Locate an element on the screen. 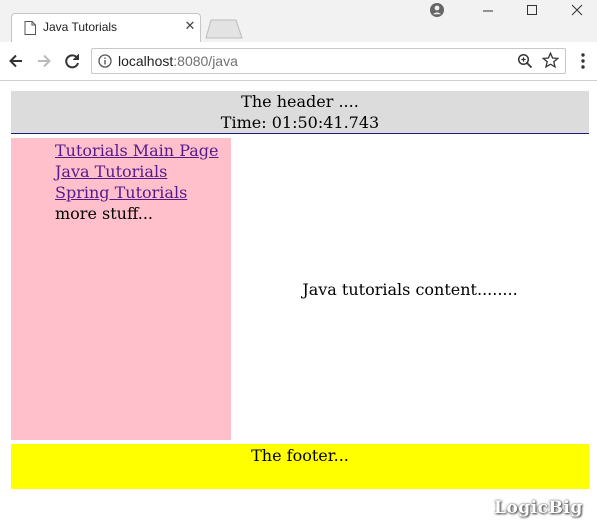 The height and width of the screenshot is (529, 597). url-host: localhost is located at coordinates (146, 61).